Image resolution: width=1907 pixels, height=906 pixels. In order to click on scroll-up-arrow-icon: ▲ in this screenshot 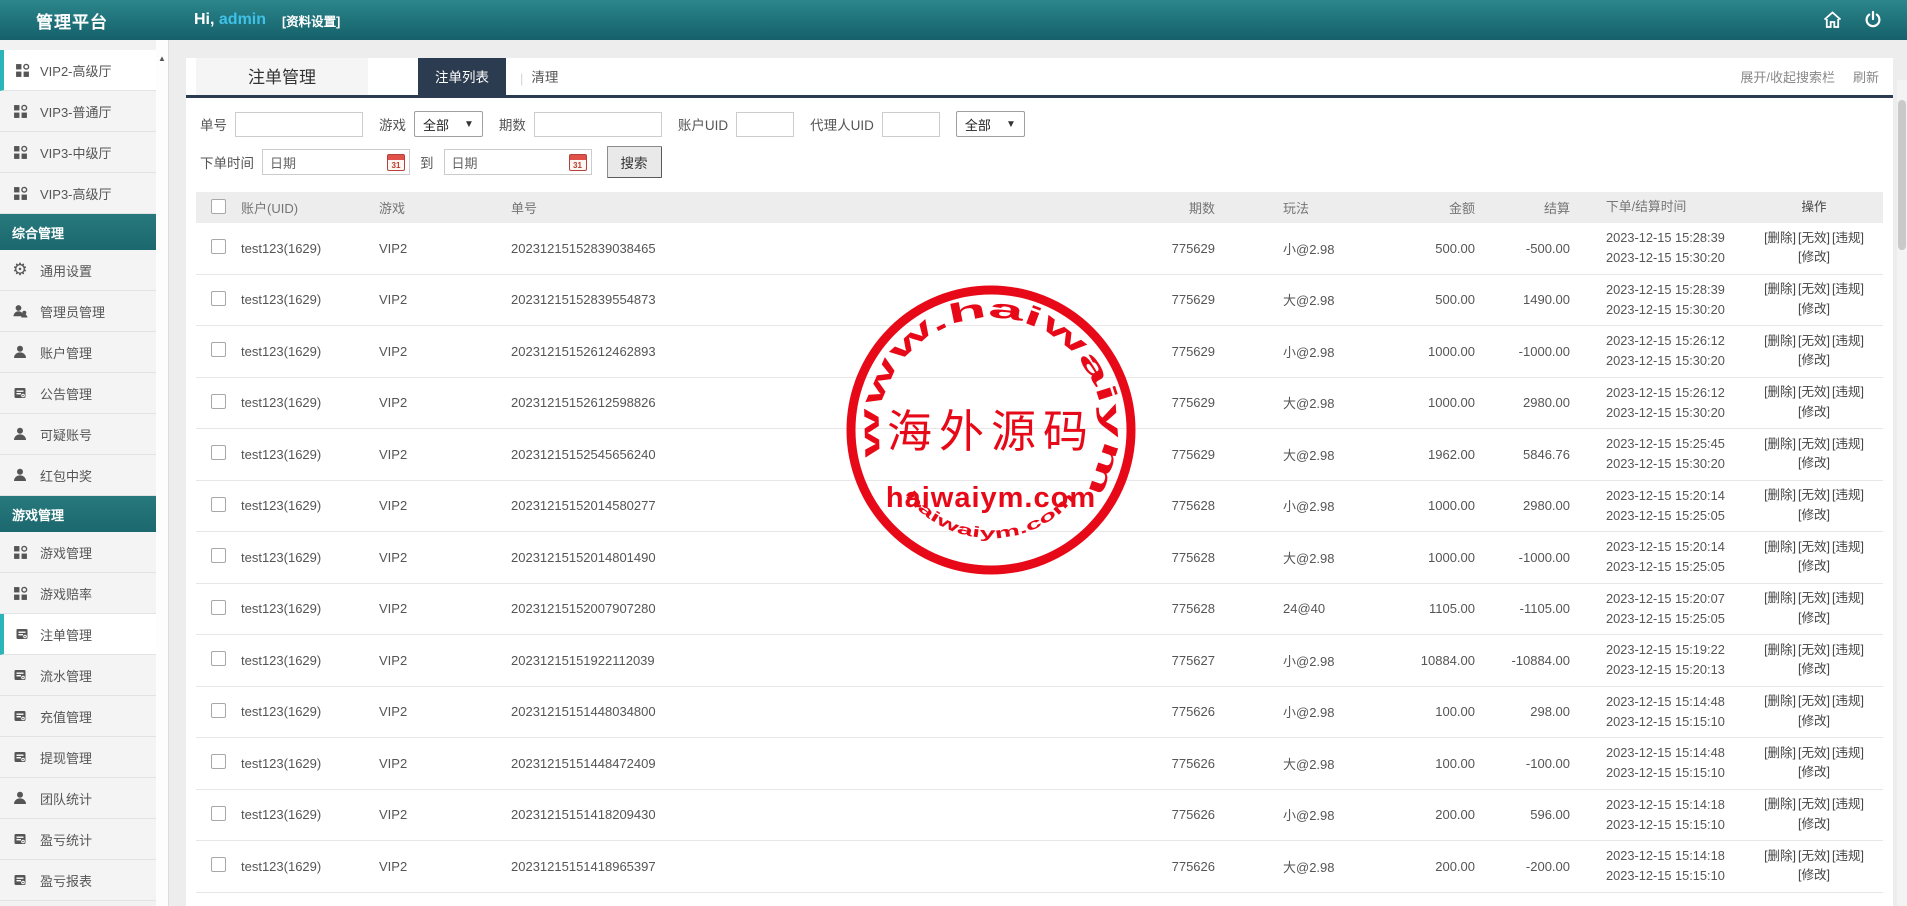, I will do `click(162, 58)`.